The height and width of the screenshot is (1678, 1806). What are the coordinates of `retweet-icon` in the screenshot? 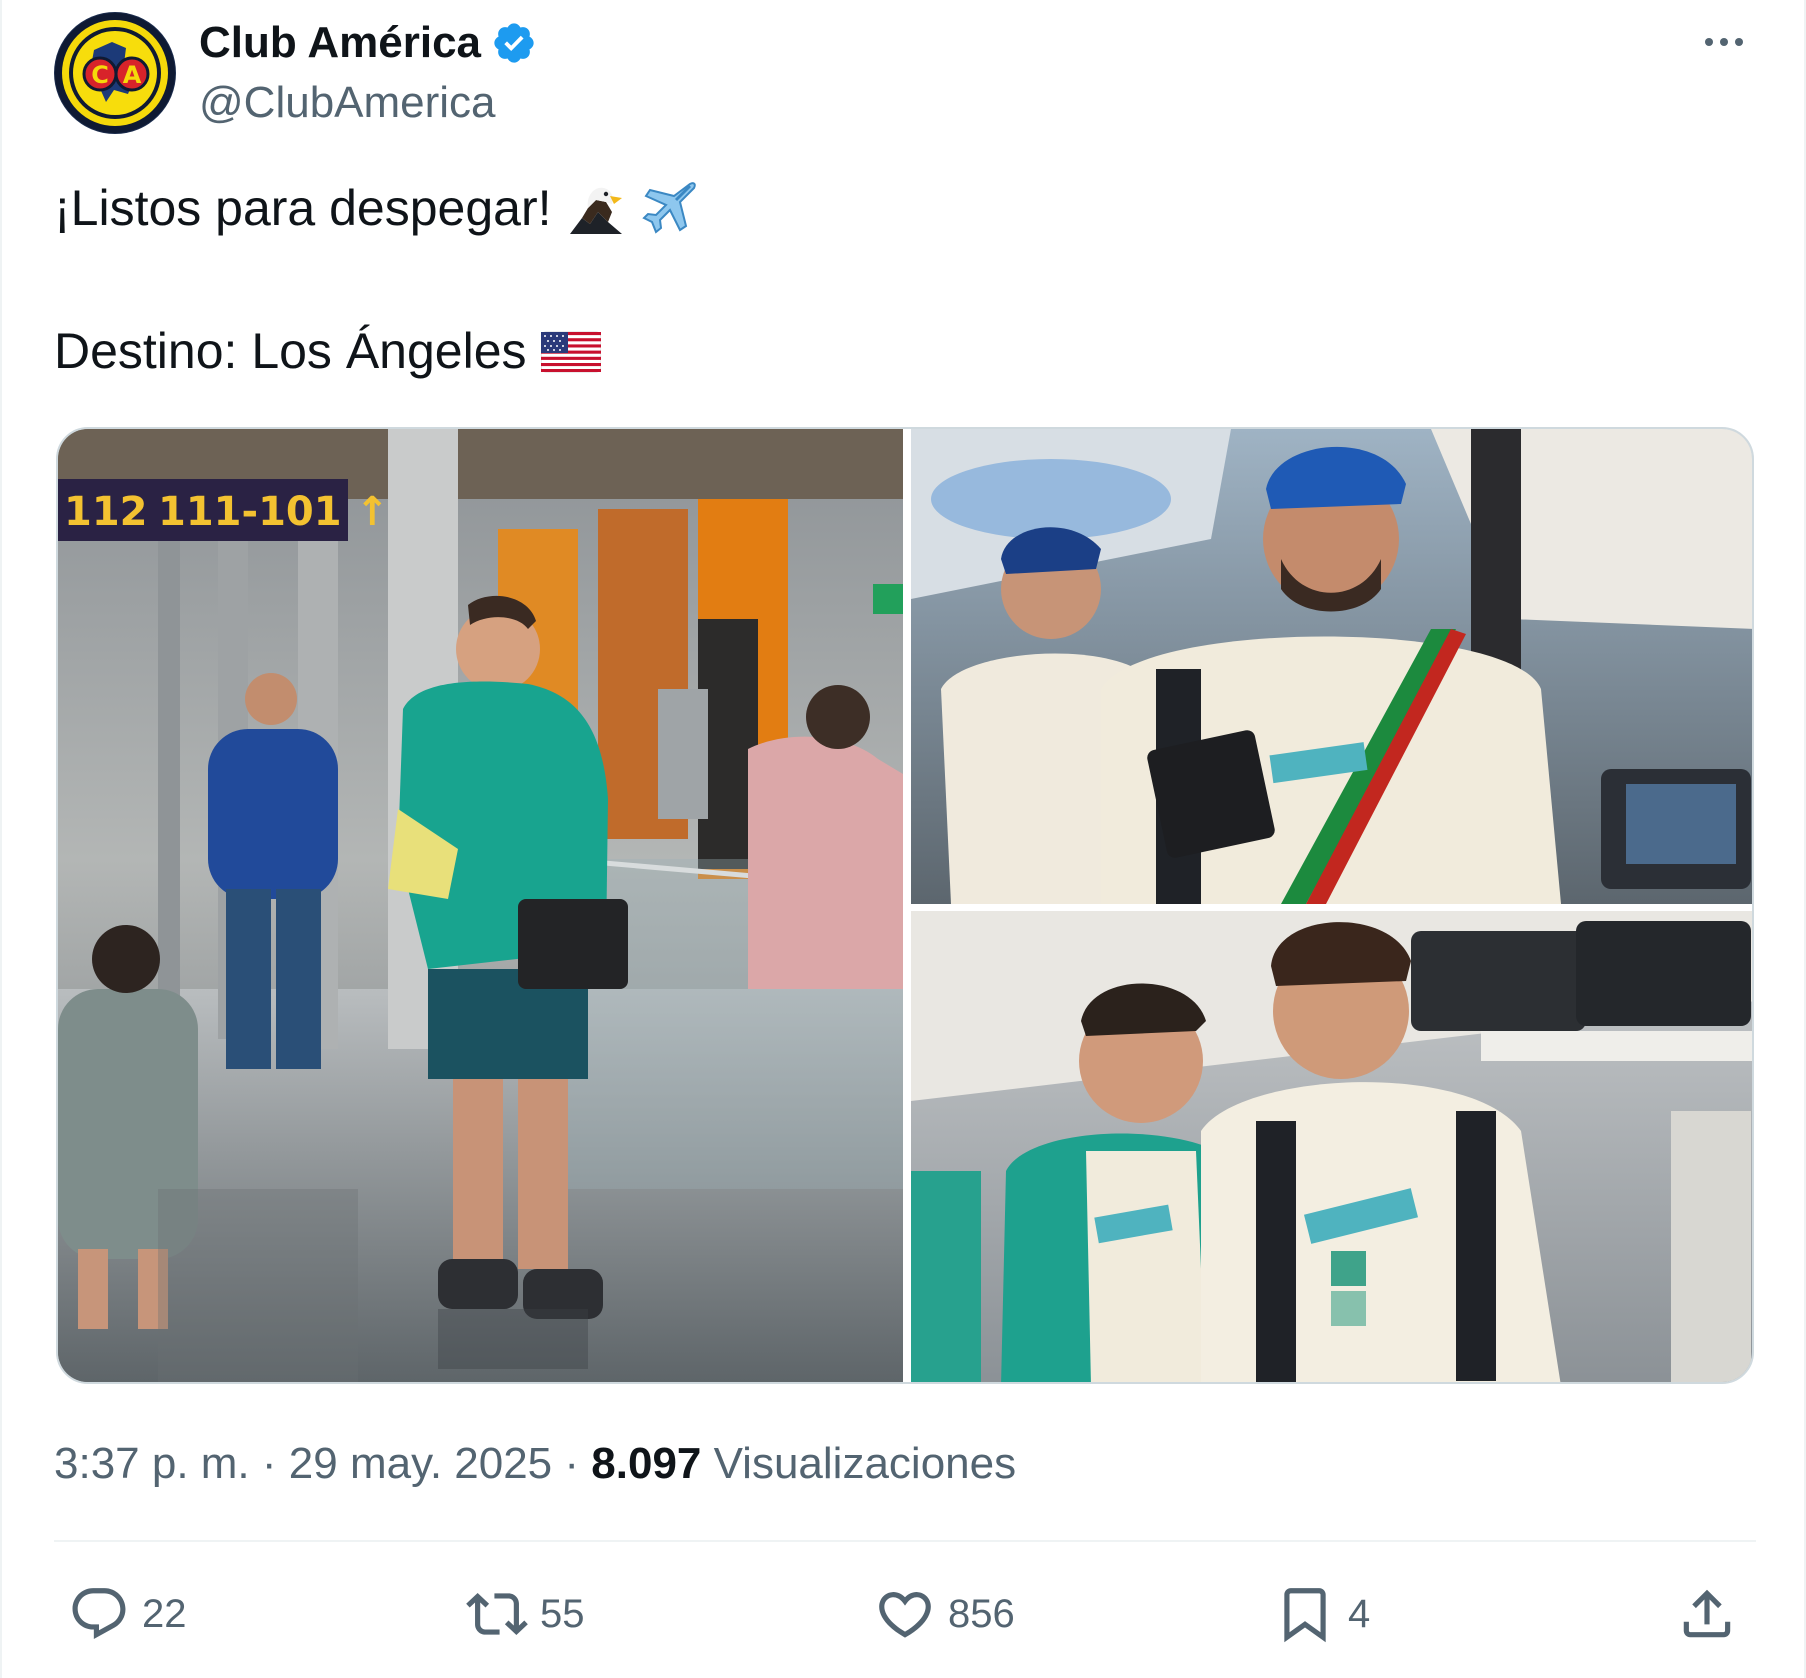 It's located at (497, 1614).